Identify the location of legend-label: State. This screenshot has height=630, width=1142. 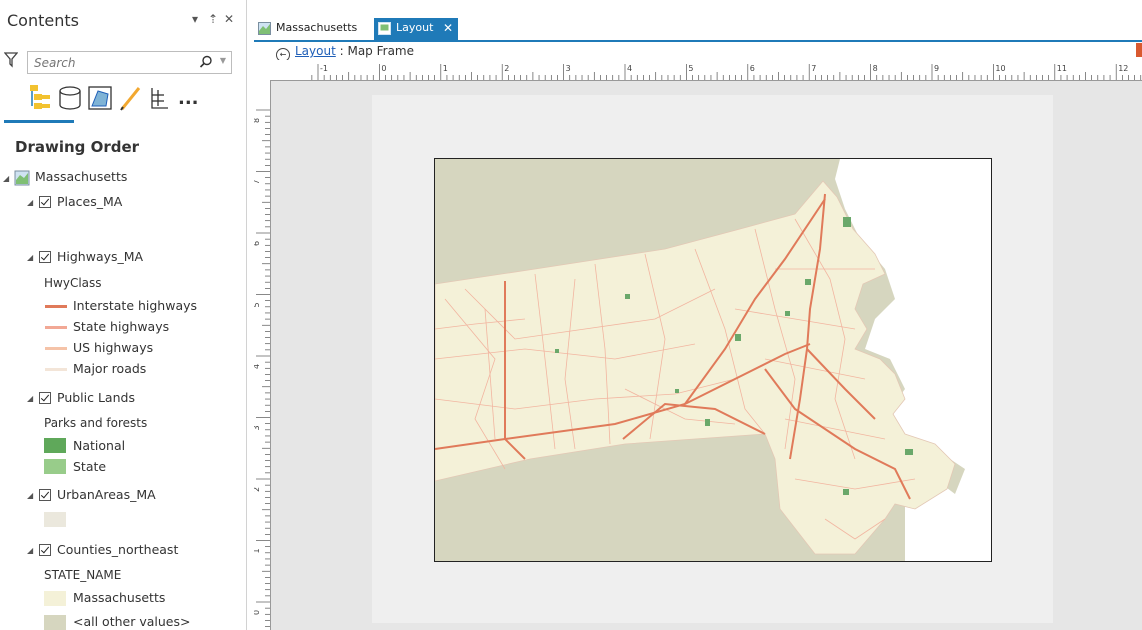
(90, 466).